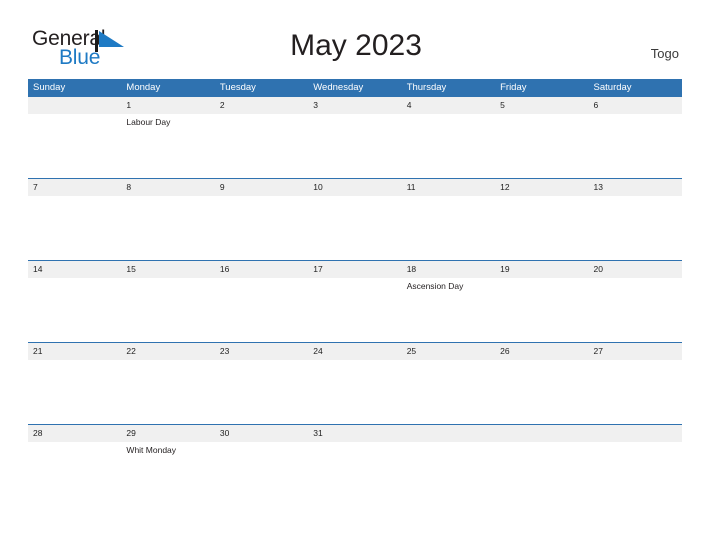 This screenshot has height=550, width=712. I want to click on day-number: 28, so click(74, 433).